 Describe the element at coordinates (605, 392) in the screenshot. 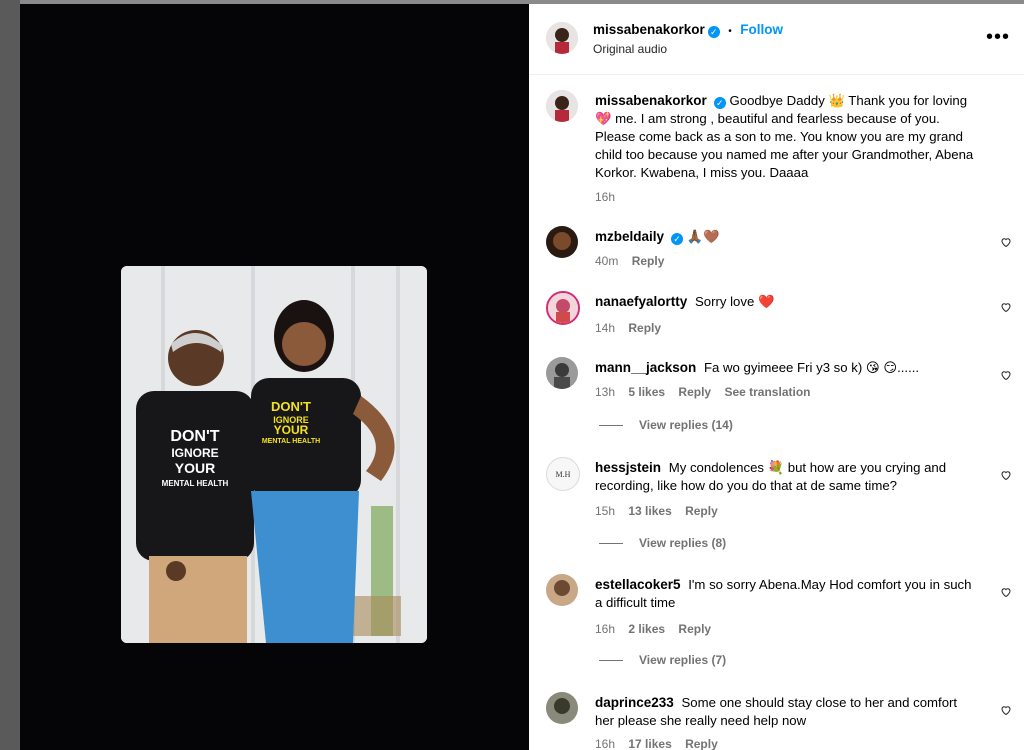

I see `comment-time: 13h` at that location.